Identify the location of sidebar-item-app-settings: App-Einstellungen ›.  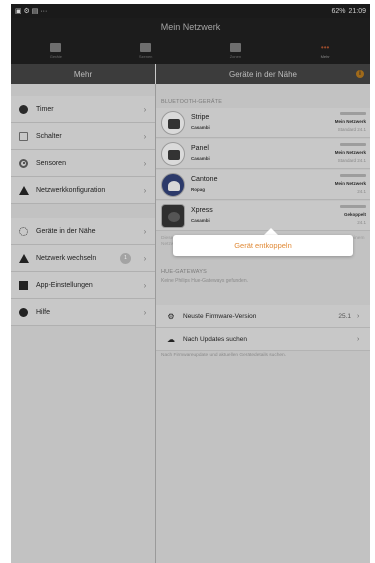
(83, 285).